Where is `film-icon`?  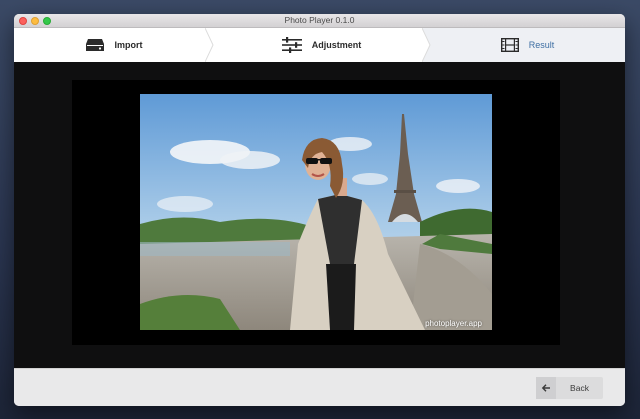
film-icon is located at coordinates (509, 45).